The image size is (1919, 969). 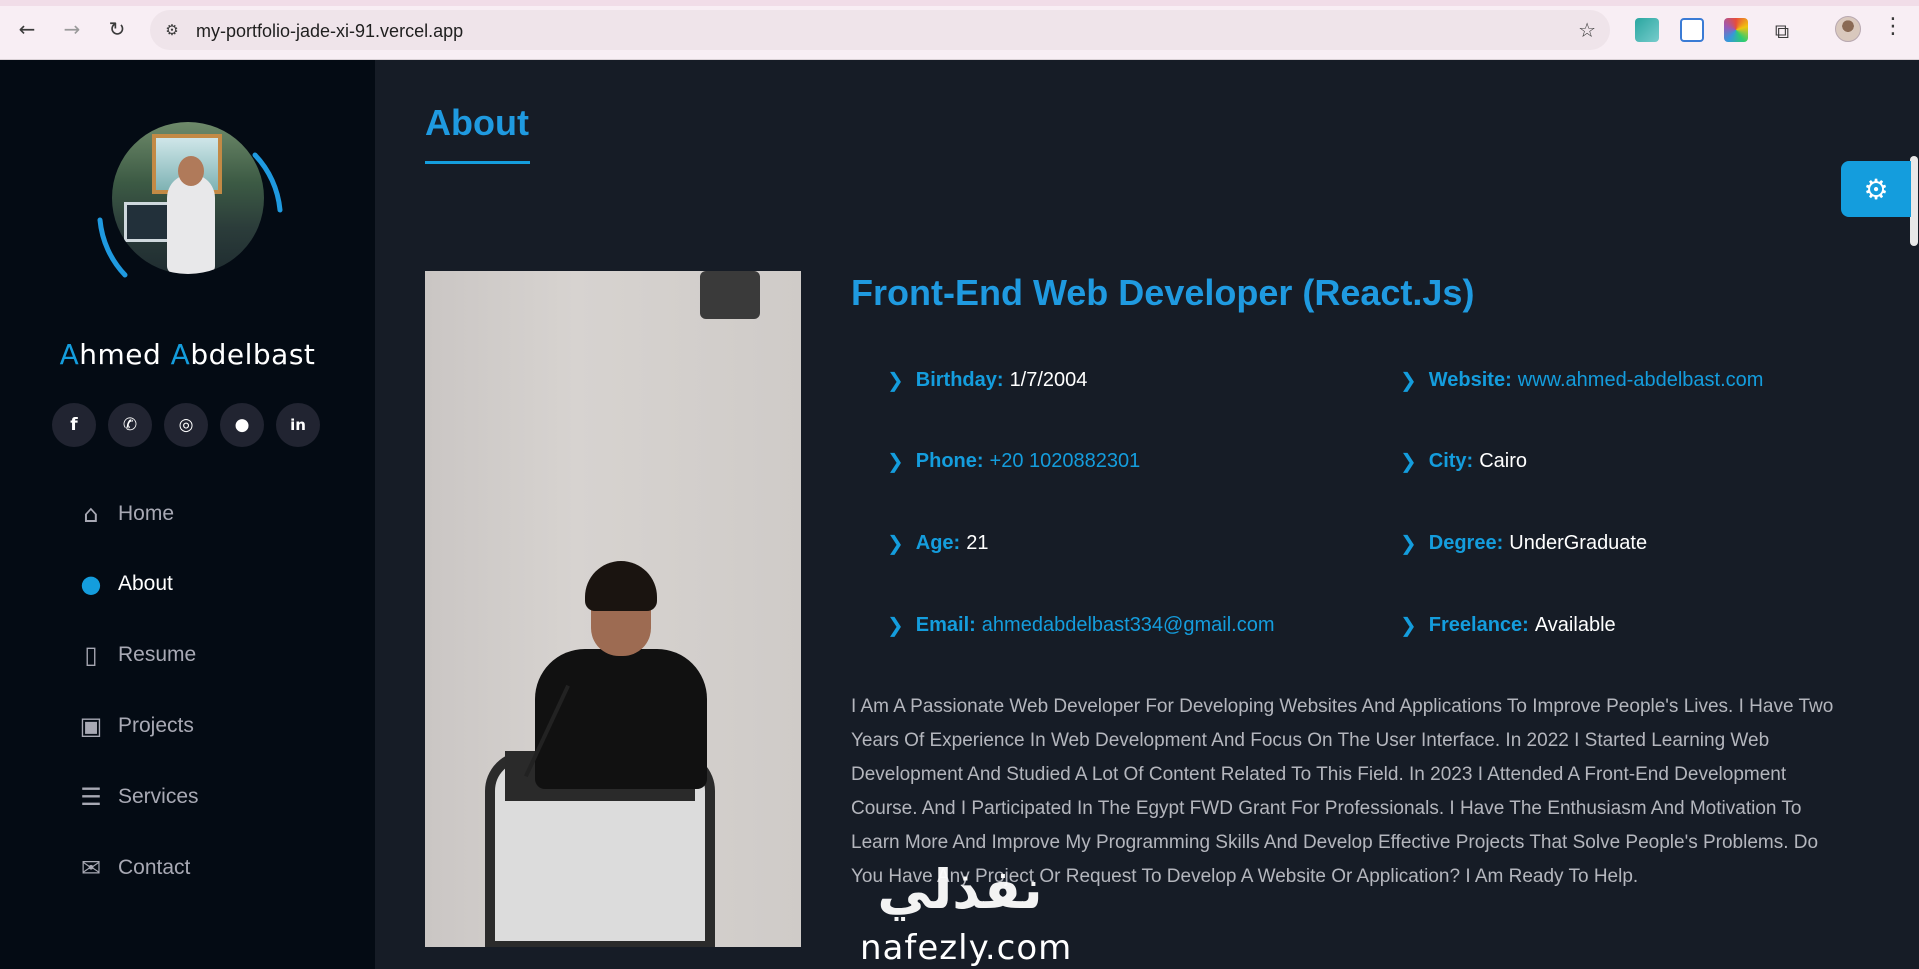 I want to click on user-icon: ●, so click(x=91, y=584).